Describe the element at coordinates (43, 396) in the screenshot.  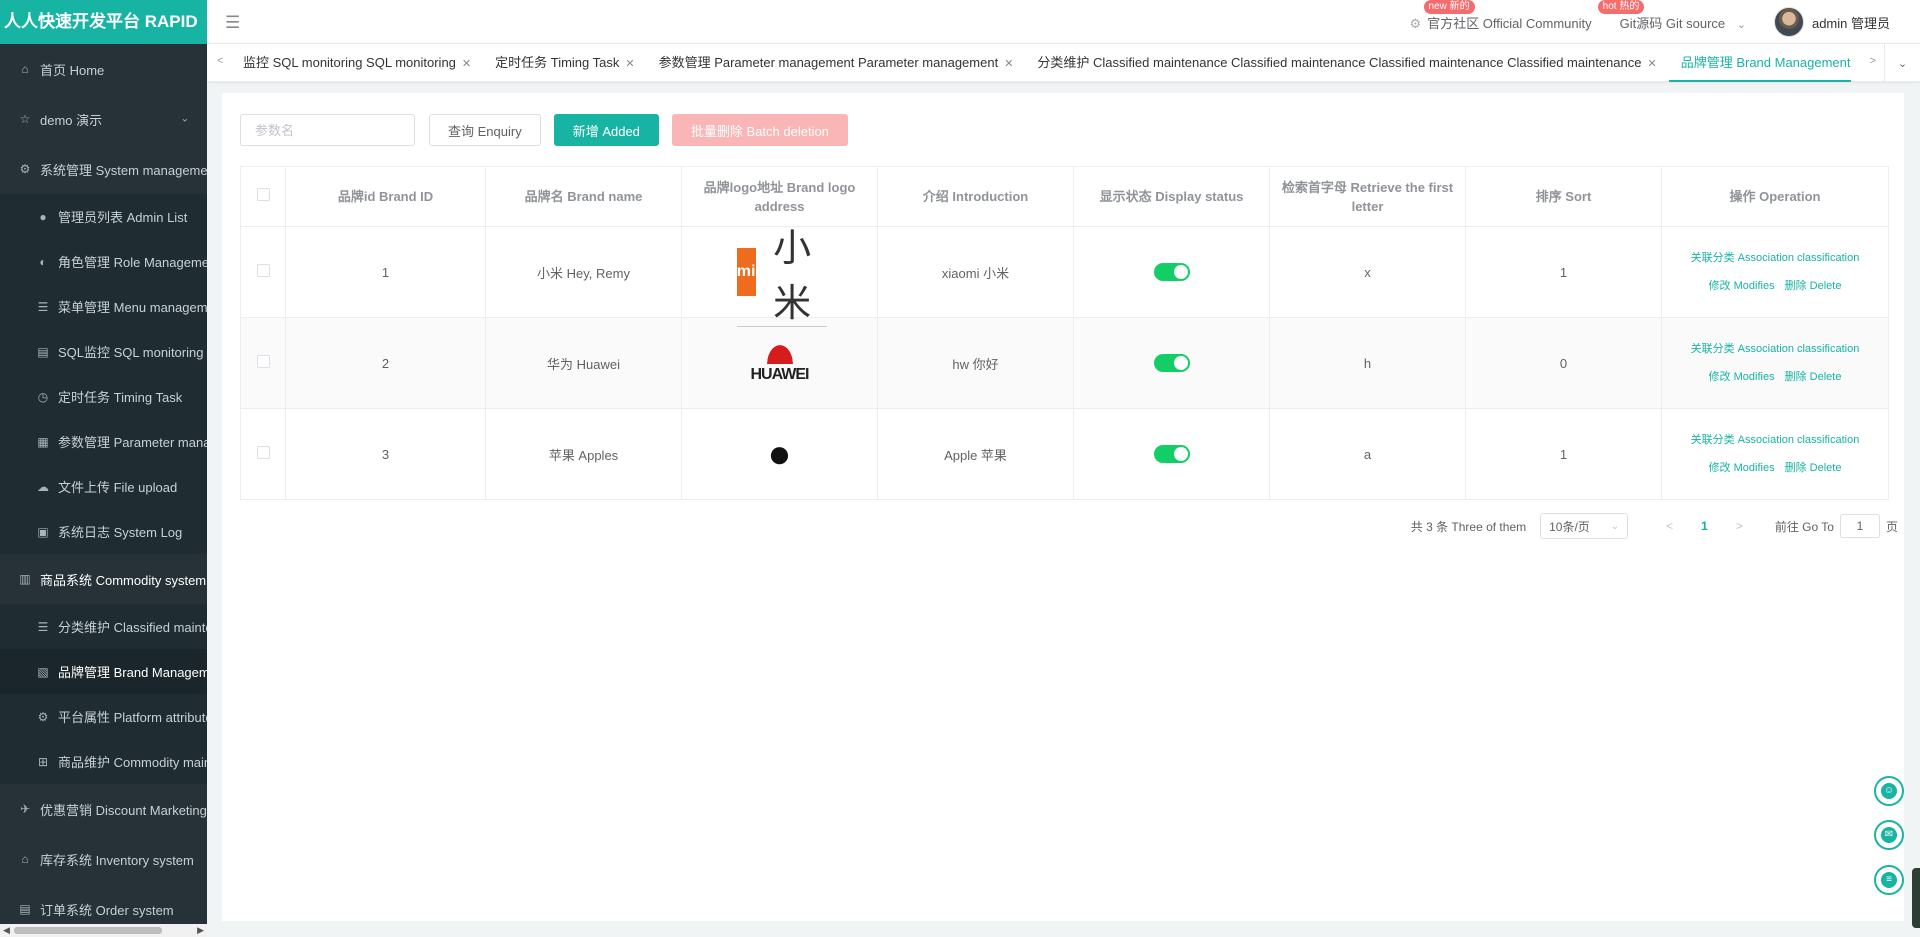
I see `clock-icon: ◷` at that location.